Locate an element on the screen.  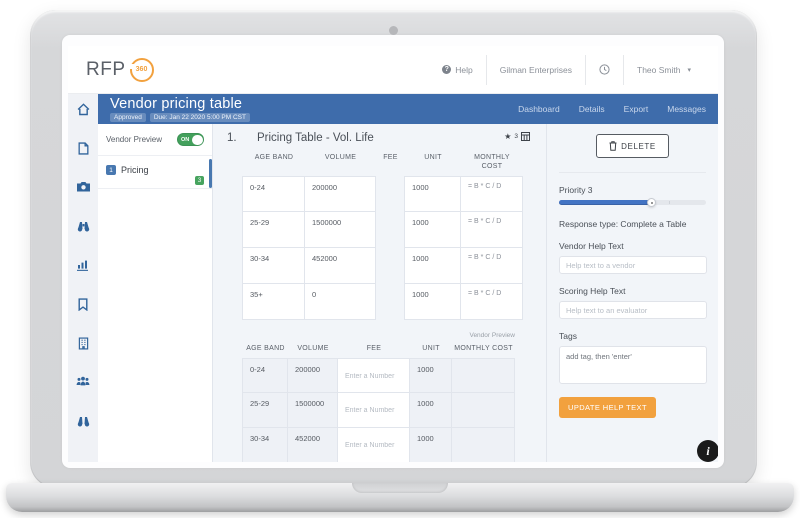
vendor-help-label: Vendor Help Text is located at coordinates (591, 246).